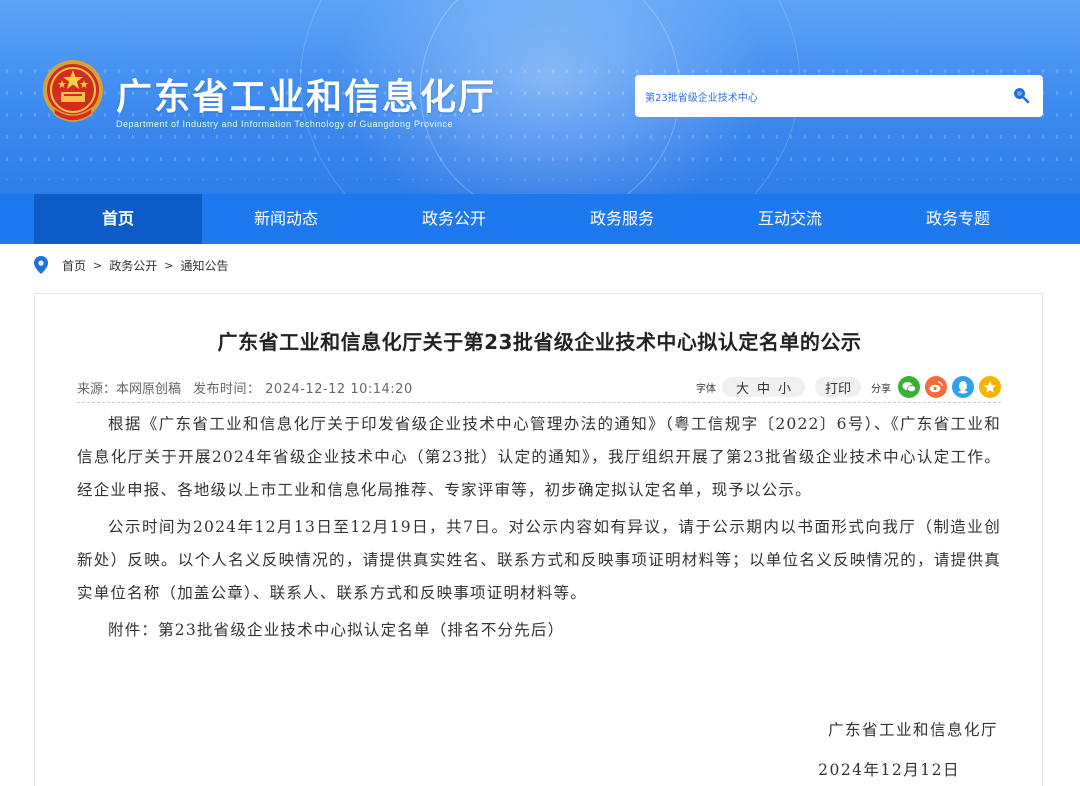 This screenshot has height=786, width=1080. I want to click on favorite-icon, so click(990, 387).